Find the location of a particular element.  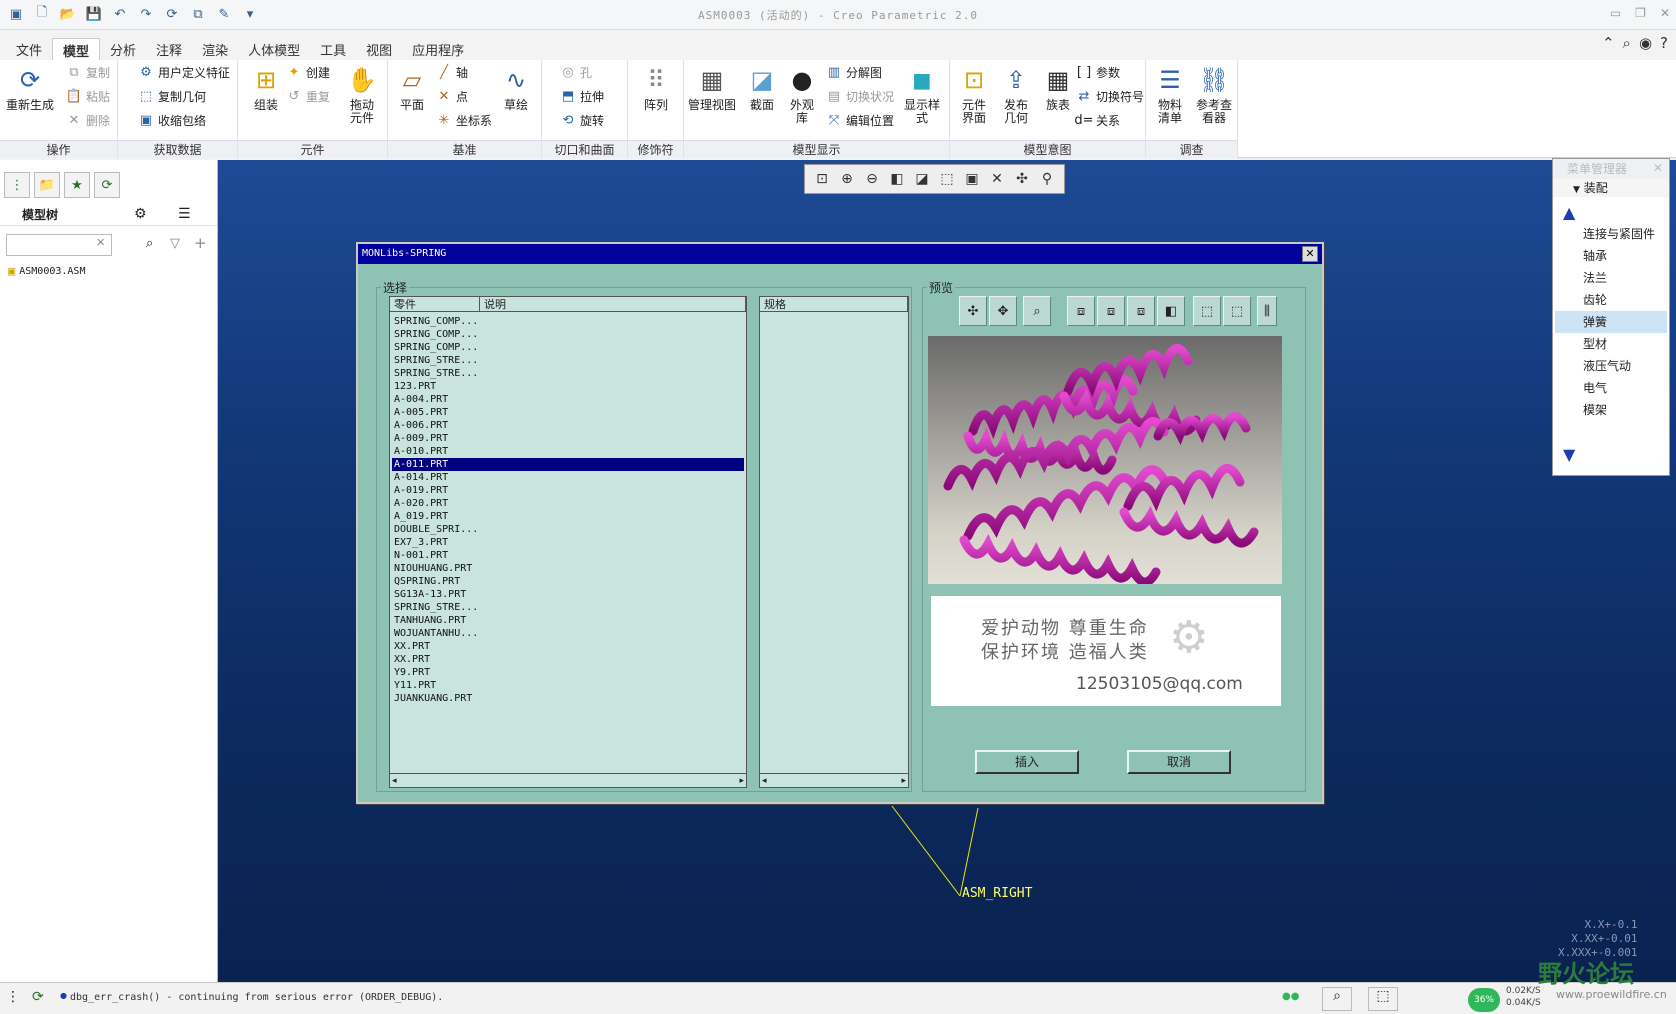

regenerate-button: ⟳ 重新生成 is located at coordinates (30, 88).